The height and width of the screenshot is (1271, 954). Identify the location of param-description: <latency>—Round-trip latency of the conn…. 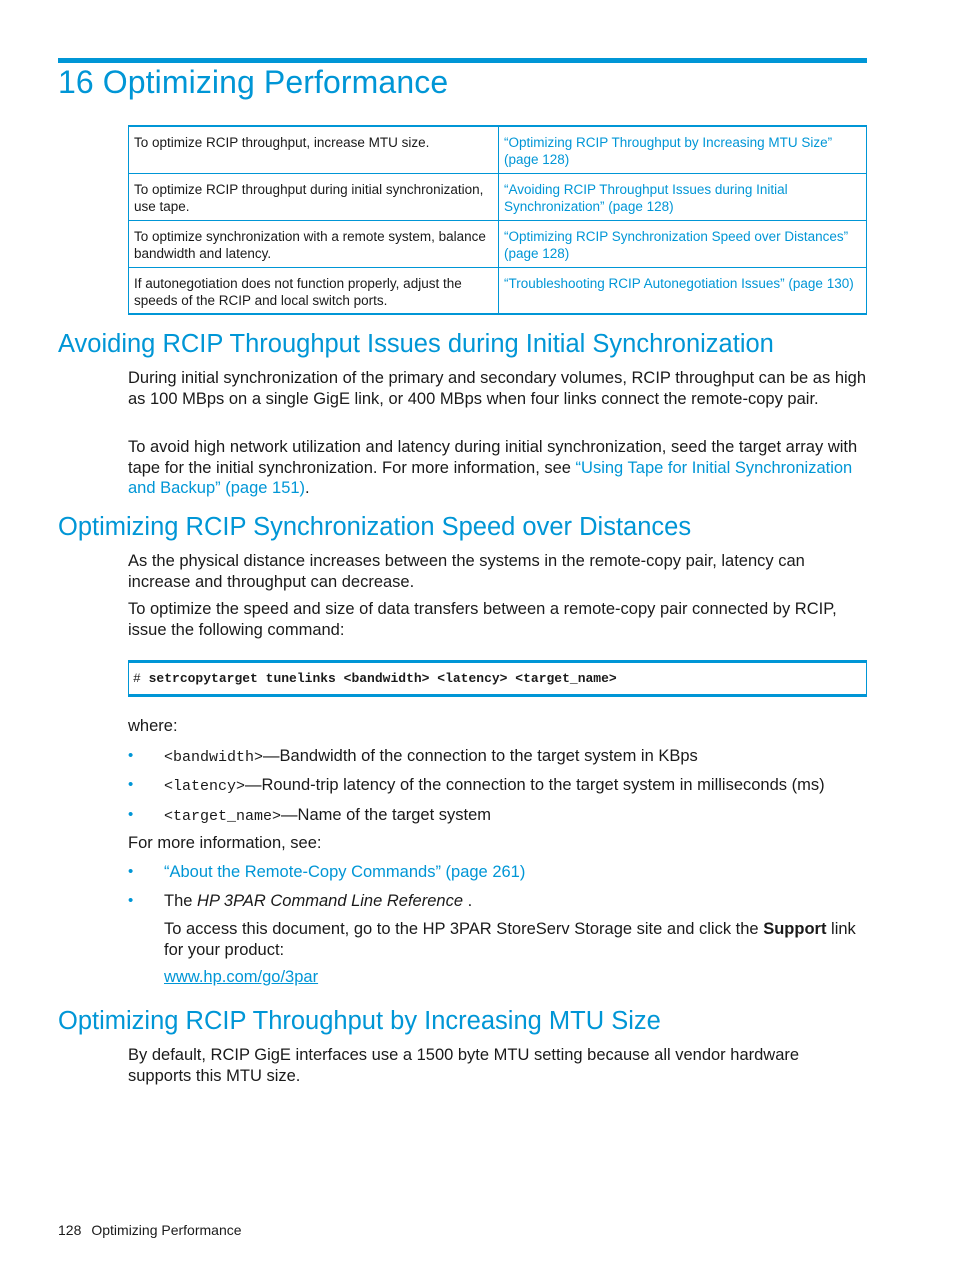
(494, 786).